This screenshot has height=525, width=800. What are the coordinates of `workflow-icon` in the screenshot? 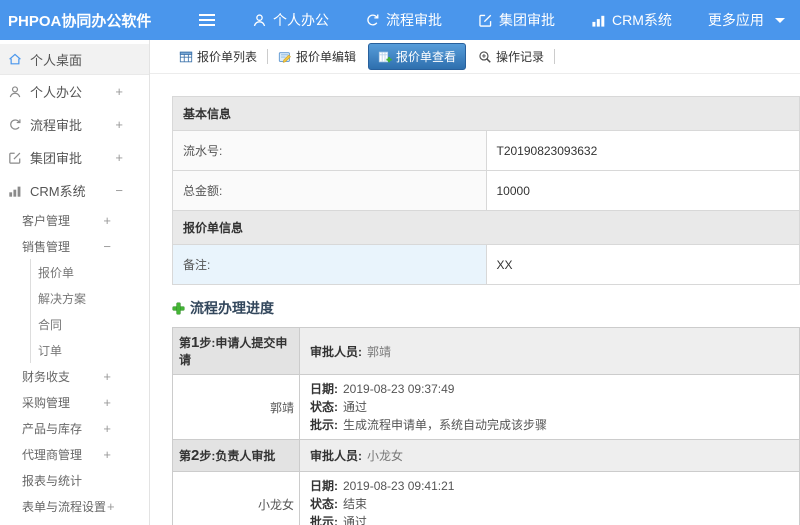 It's located at (372, 20).